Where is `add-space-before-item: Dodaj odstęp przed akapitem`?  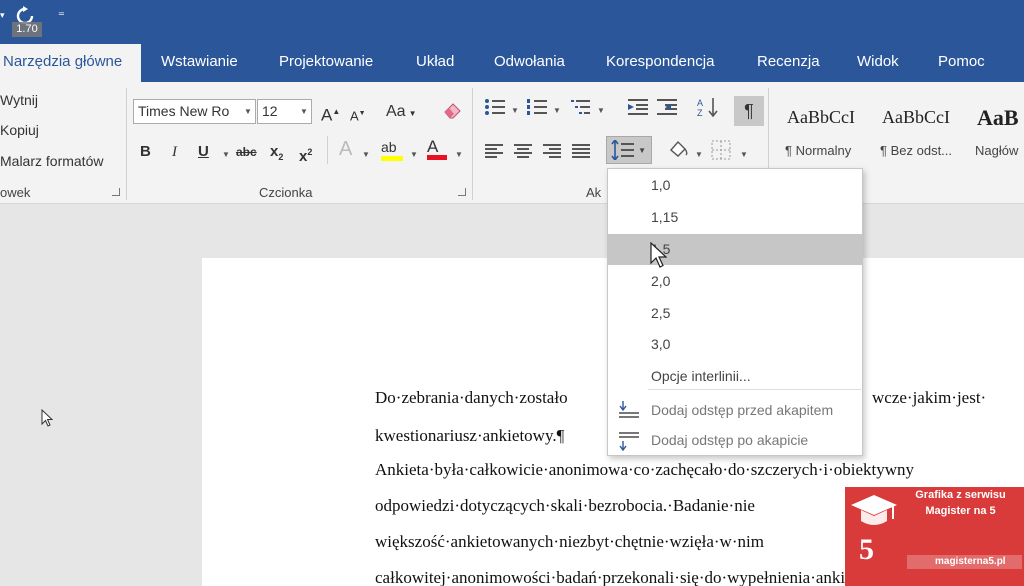 add-space-before-item: Dodaj odstęp przed akapitem is located at coordinates (735, 410).